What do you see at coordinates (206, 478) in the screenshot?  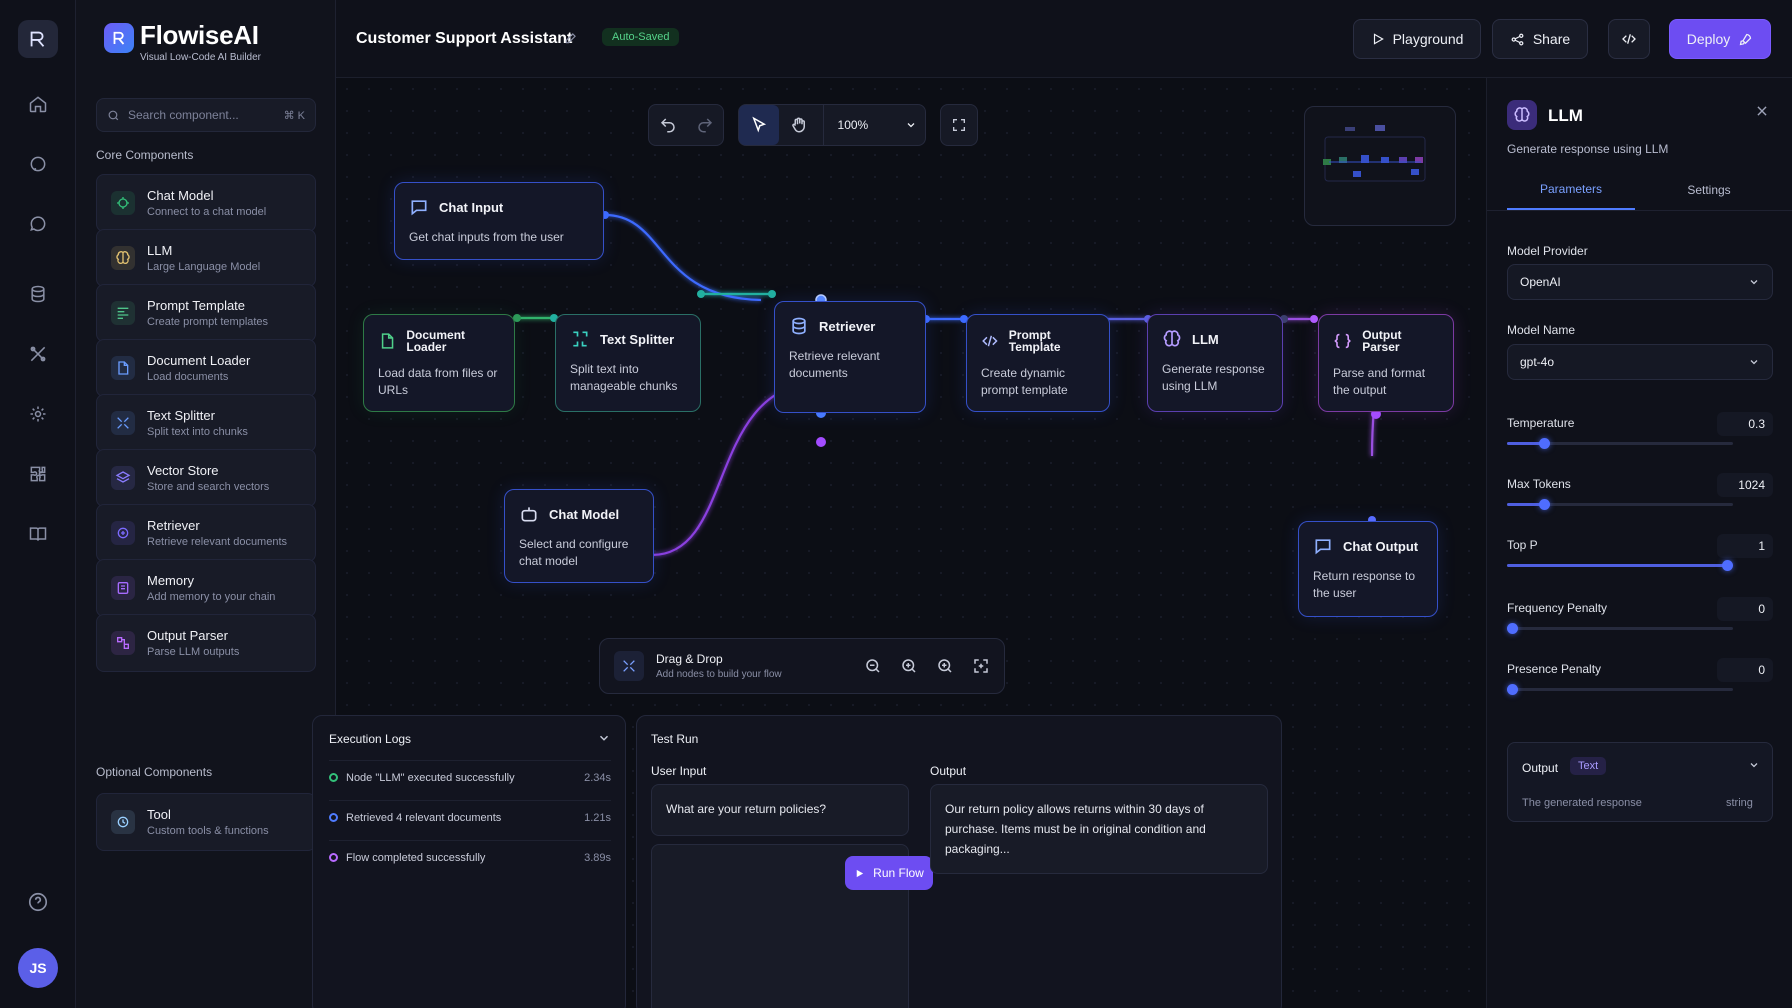 I see `component-item-vector-store: Vector Store Store and search vectors` at bounding box center [206, 478].